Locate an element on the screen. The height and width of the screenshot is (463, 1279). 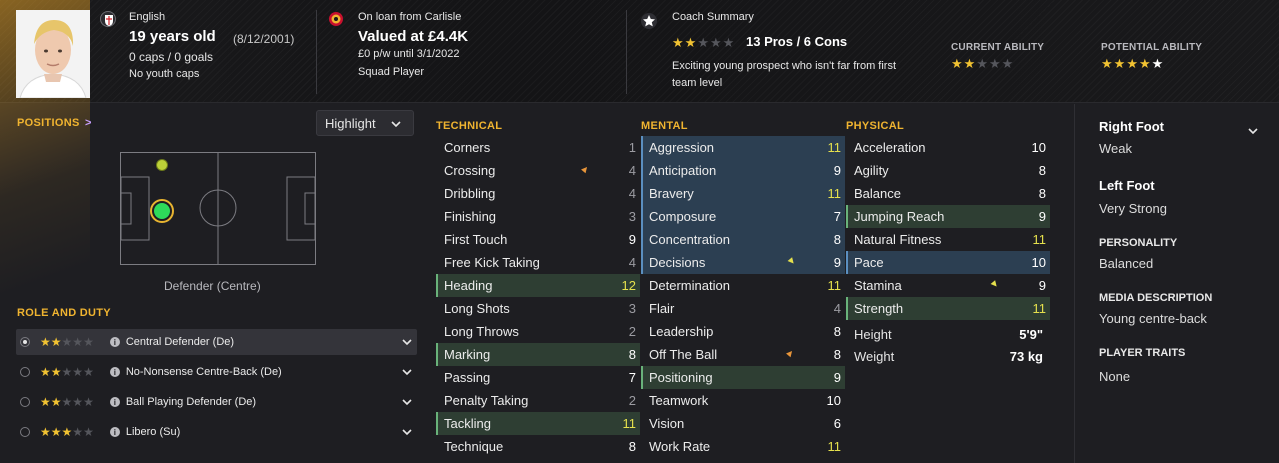
attribute-row: Natural Fitness 11 is located at coordinates (948, 239).